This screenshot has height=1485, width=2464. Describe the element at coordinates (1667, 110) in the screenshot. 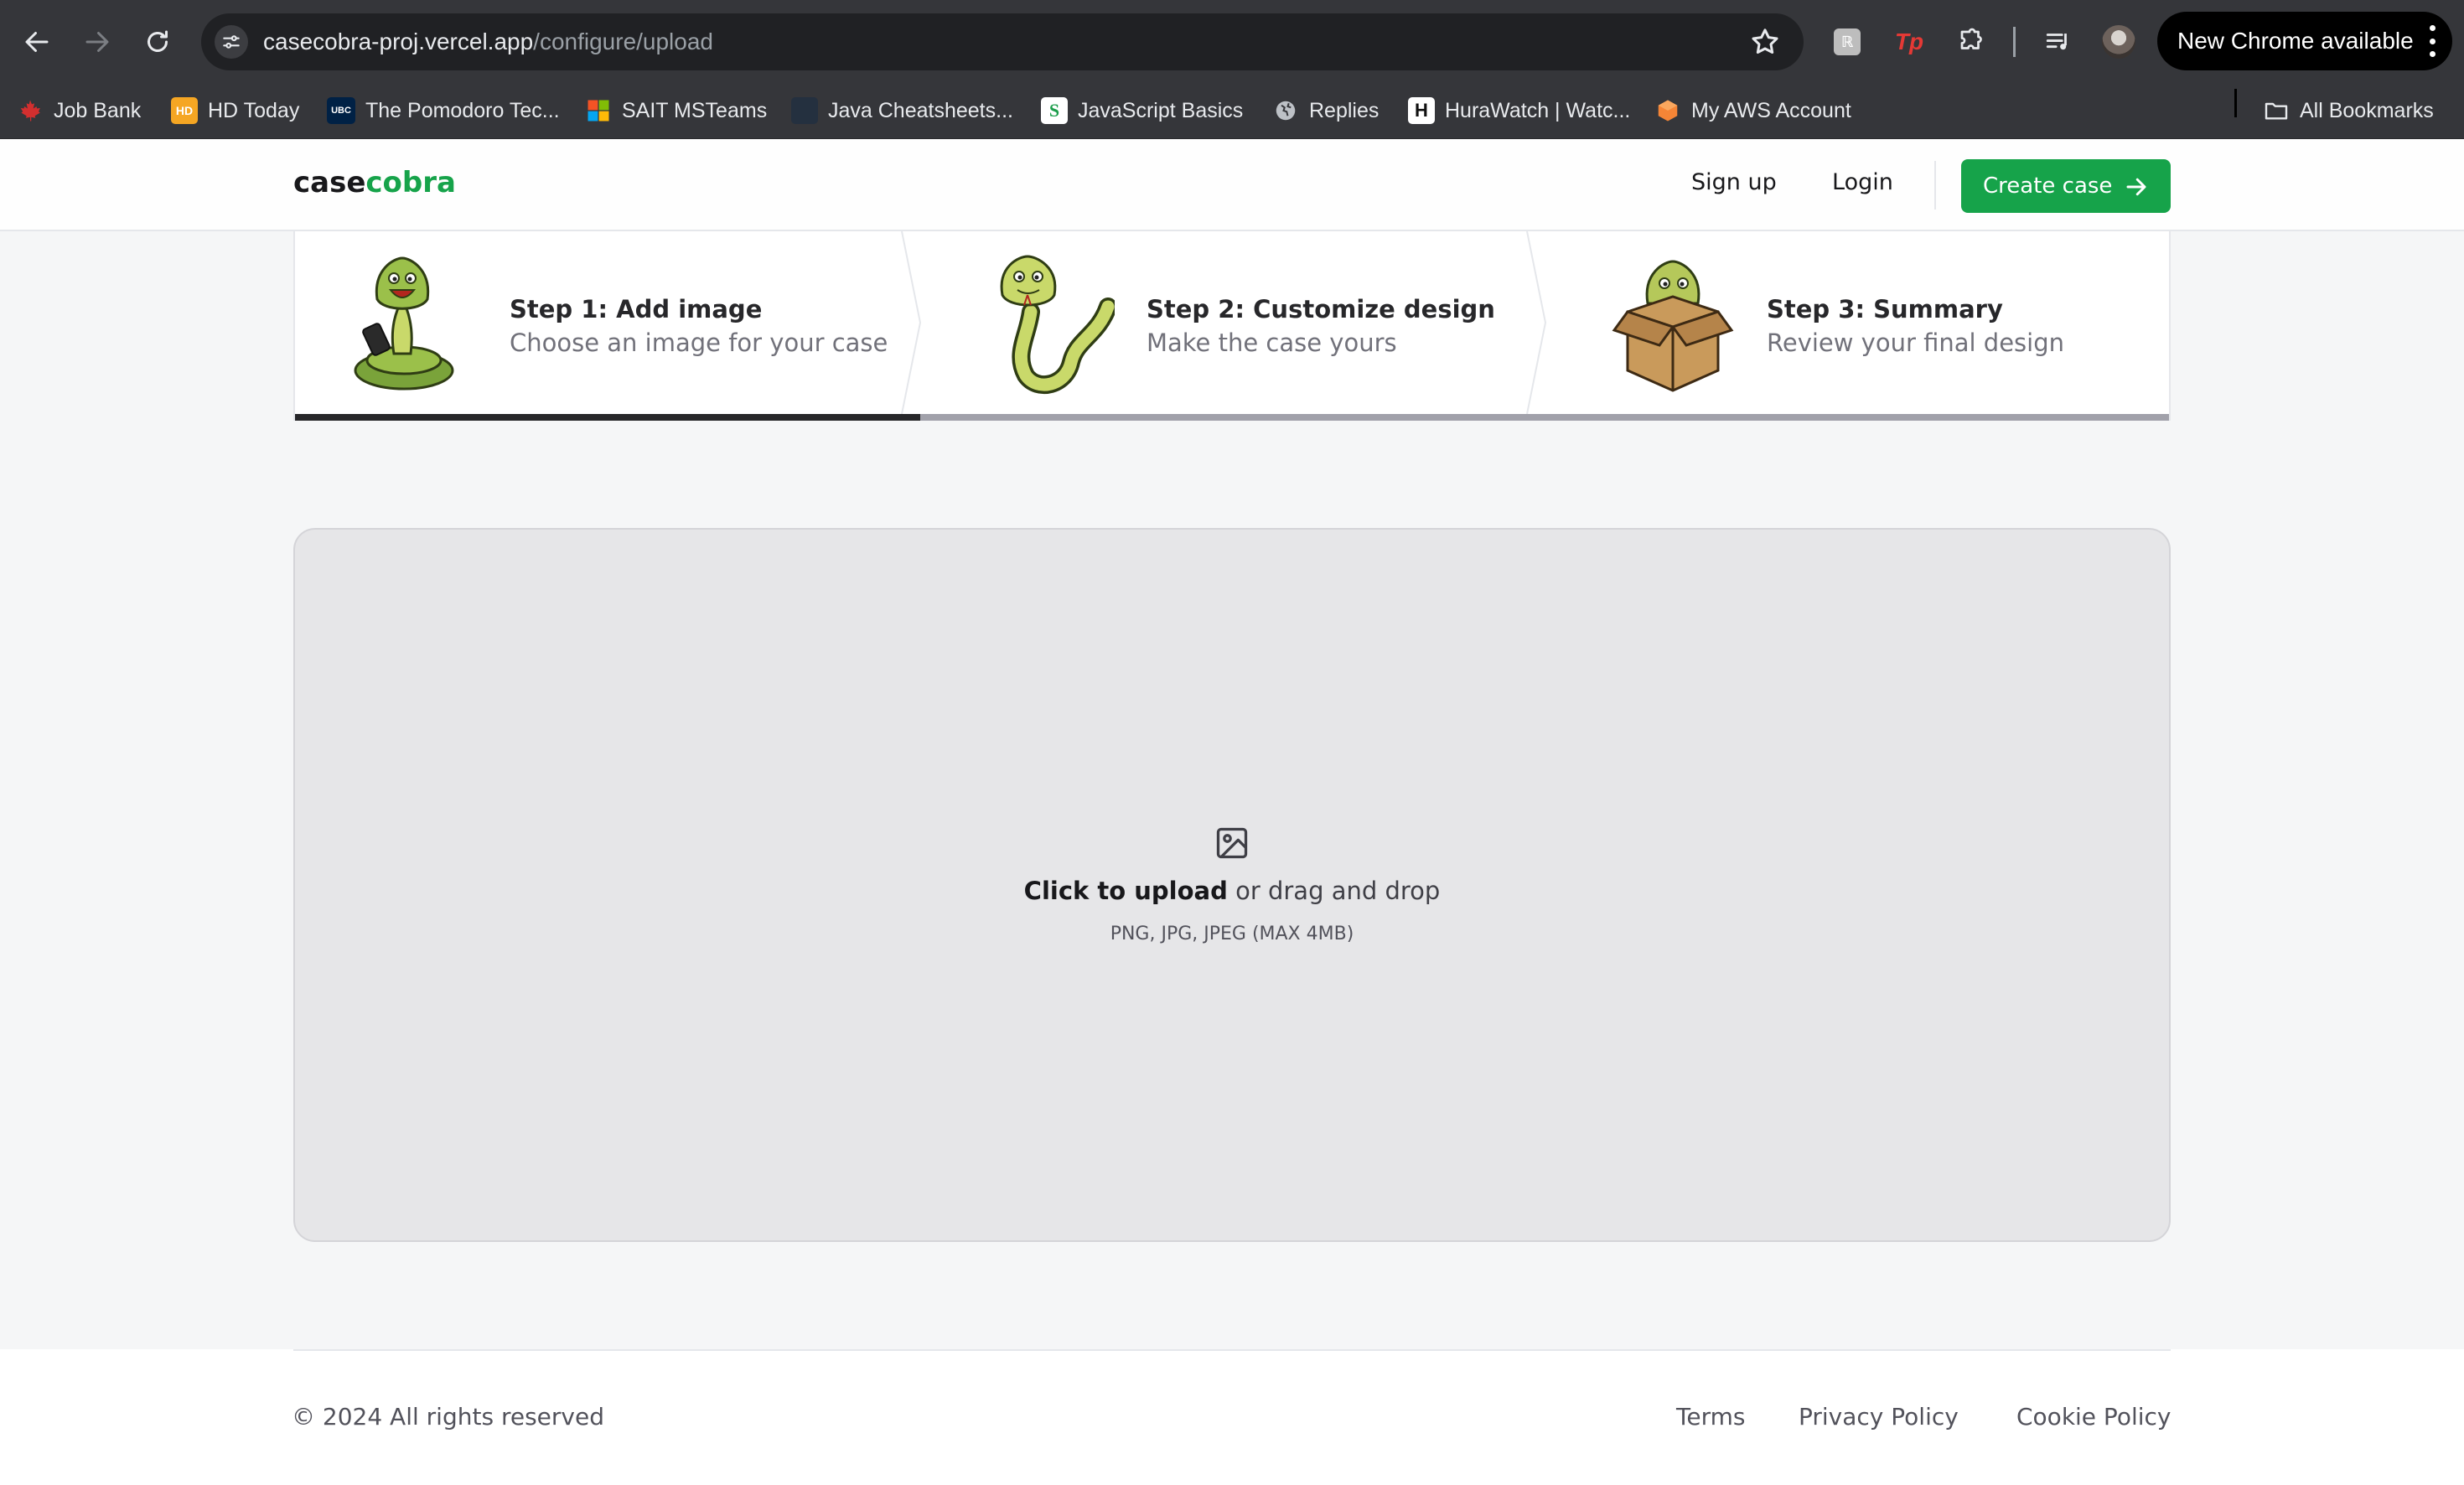

I see `aws-icon` at that location.